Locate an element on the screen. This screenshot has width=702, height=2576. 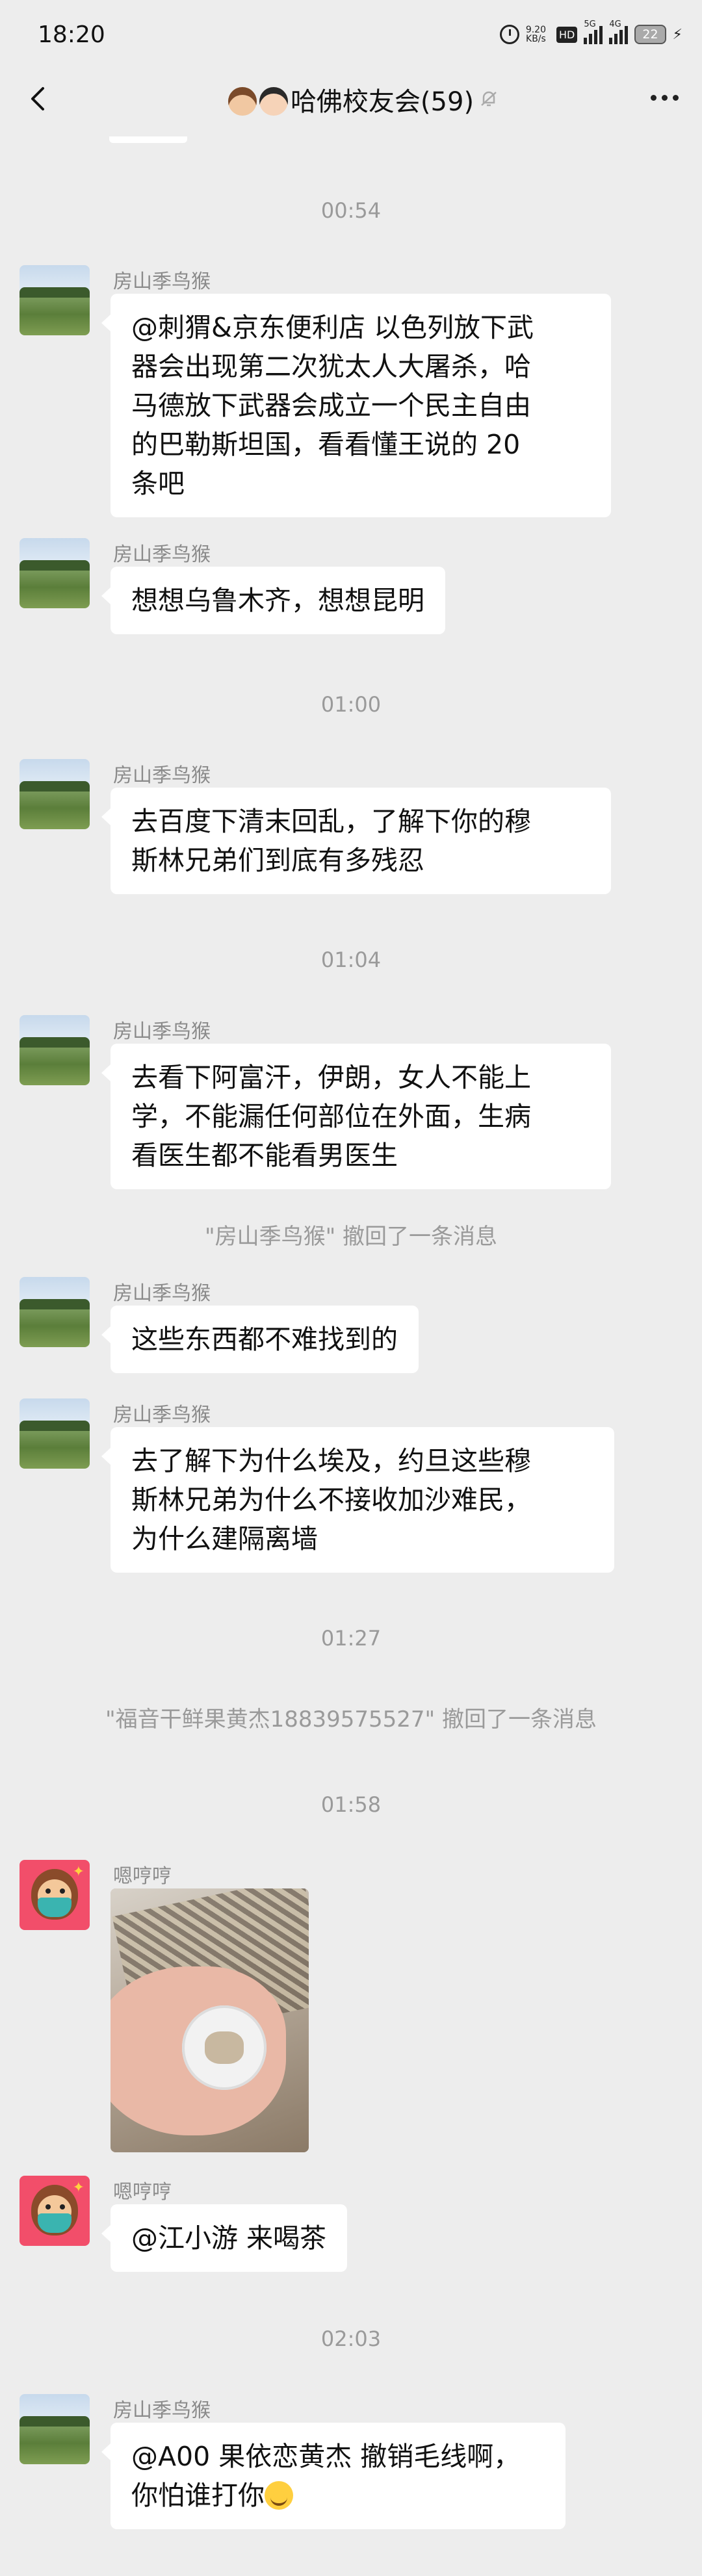
hd-icon: HD is located at coordinates (567, 34).